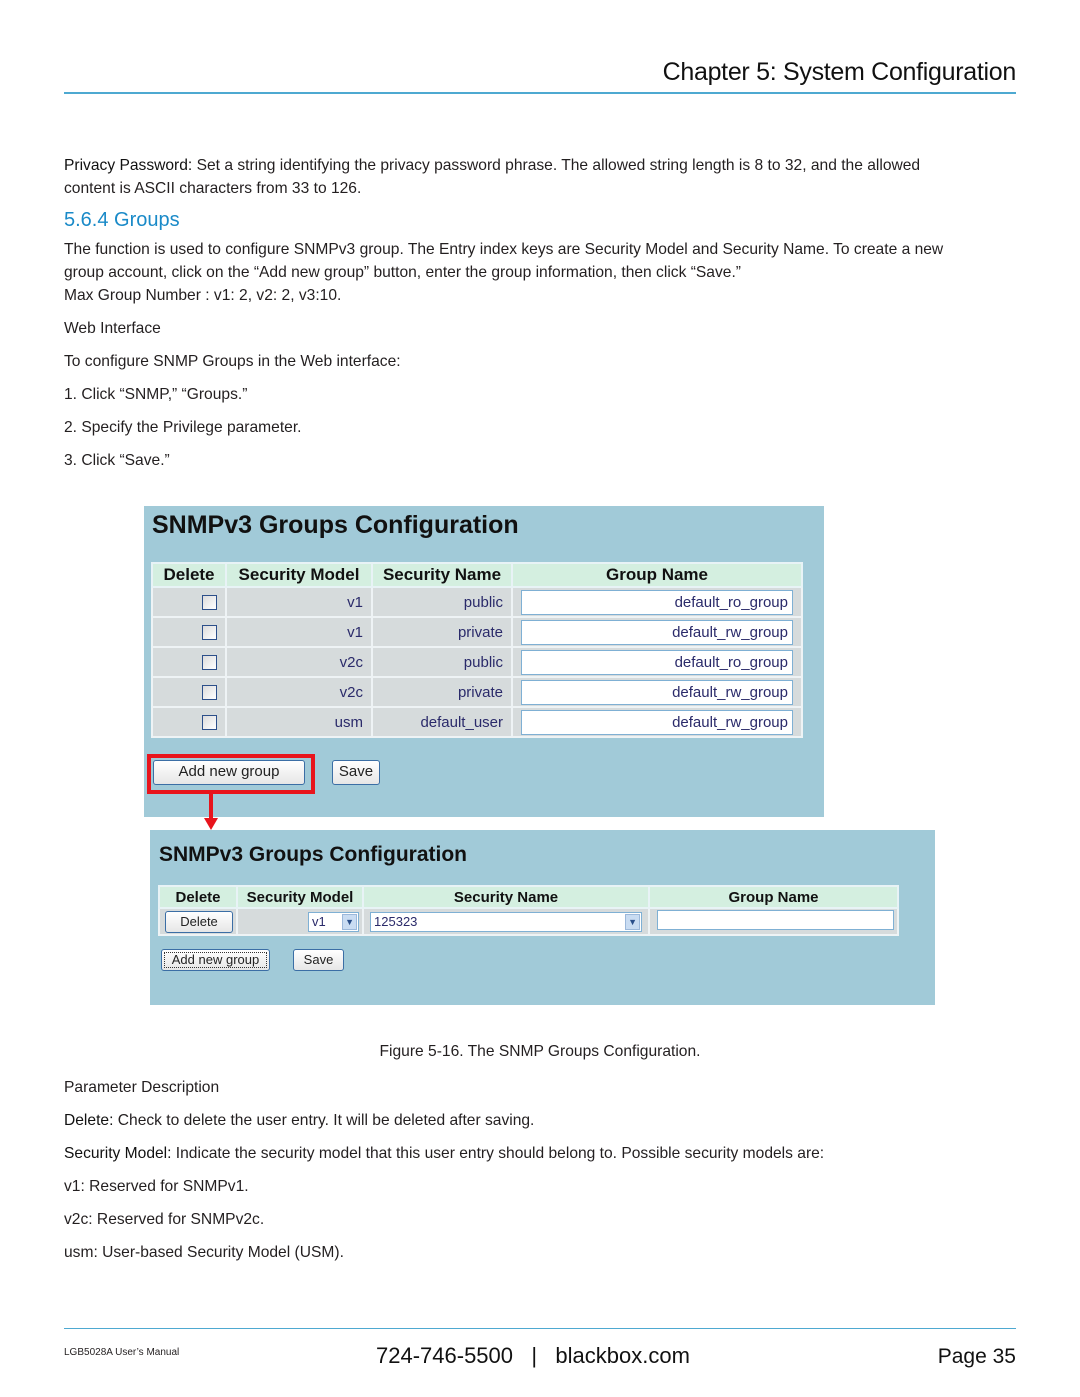  Describe the element at coordinates (334, 921) in the screenshot. I see `security-model-select: v1 ▼` at that location.